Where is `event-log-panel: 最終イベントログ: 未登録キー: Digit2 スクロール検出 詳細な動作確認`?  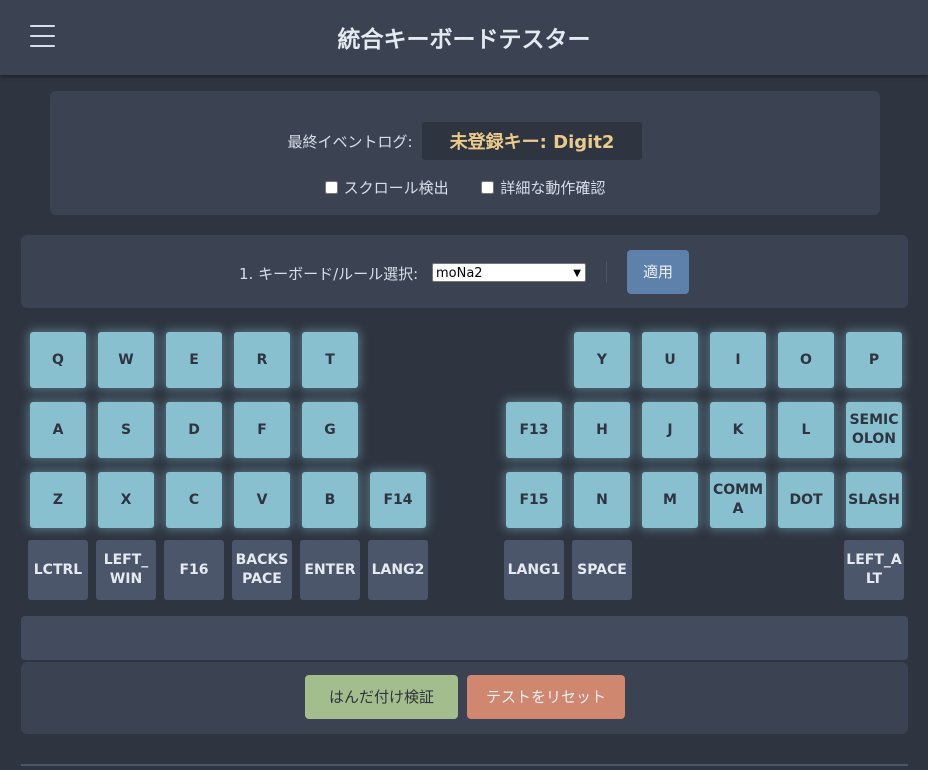
event-log-panel: 最終イベントログ: 未登録キー: Digit2 スクロール検出 詳細な動作確認 is located at coordinates (465, 153).